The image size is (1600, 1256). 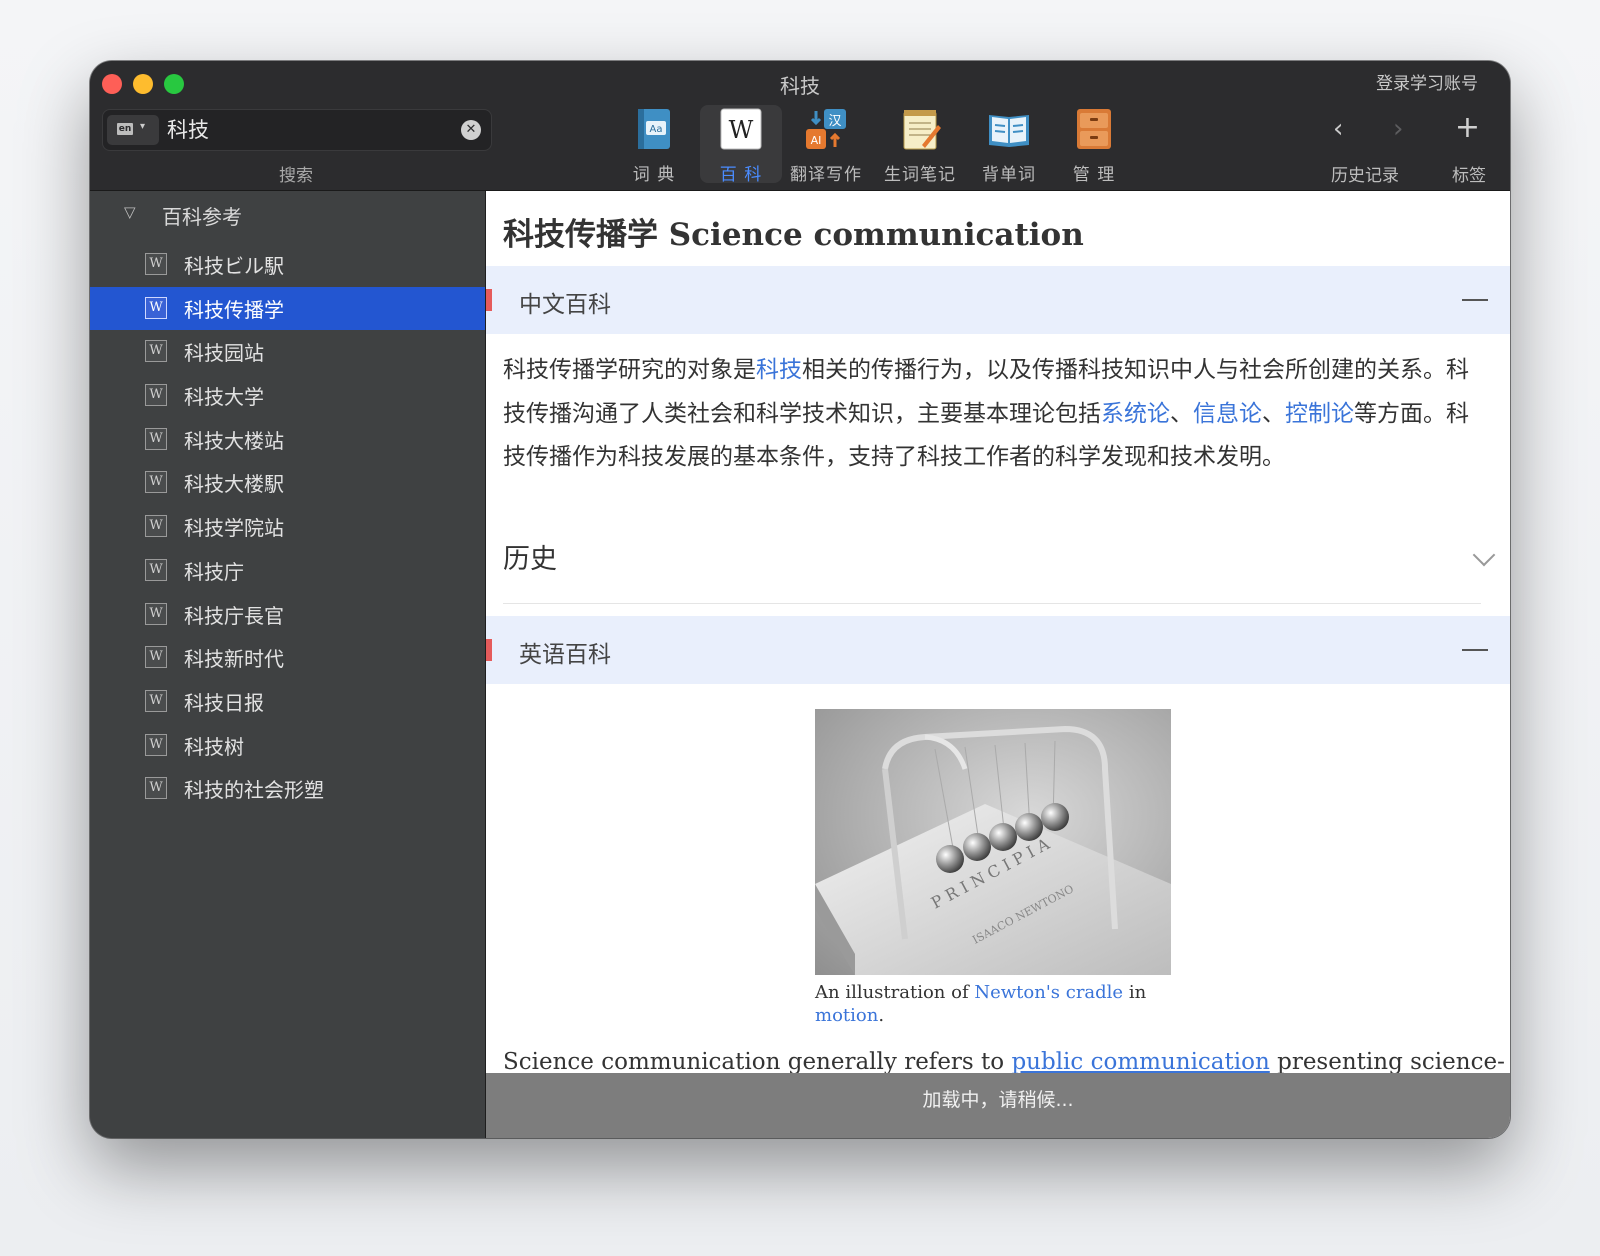 What do you see at coordinates (998, 650) in the screenshot?
I see `section-header-en: 英语百科` at bounding box center [998, 650].